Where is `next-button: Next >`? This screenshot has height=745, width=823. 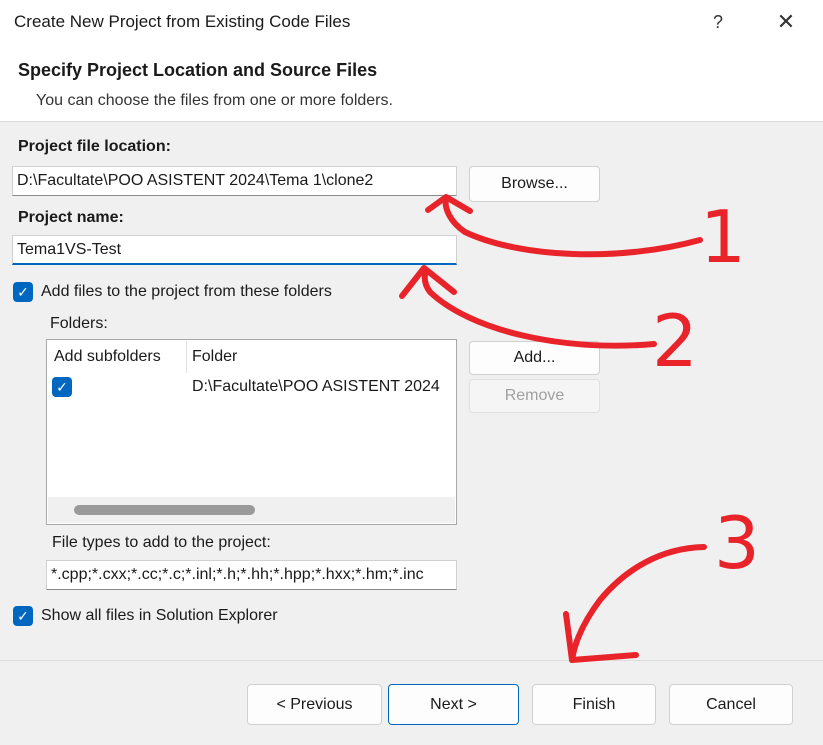
next-button: Next > is located at coordinates (453, 704).